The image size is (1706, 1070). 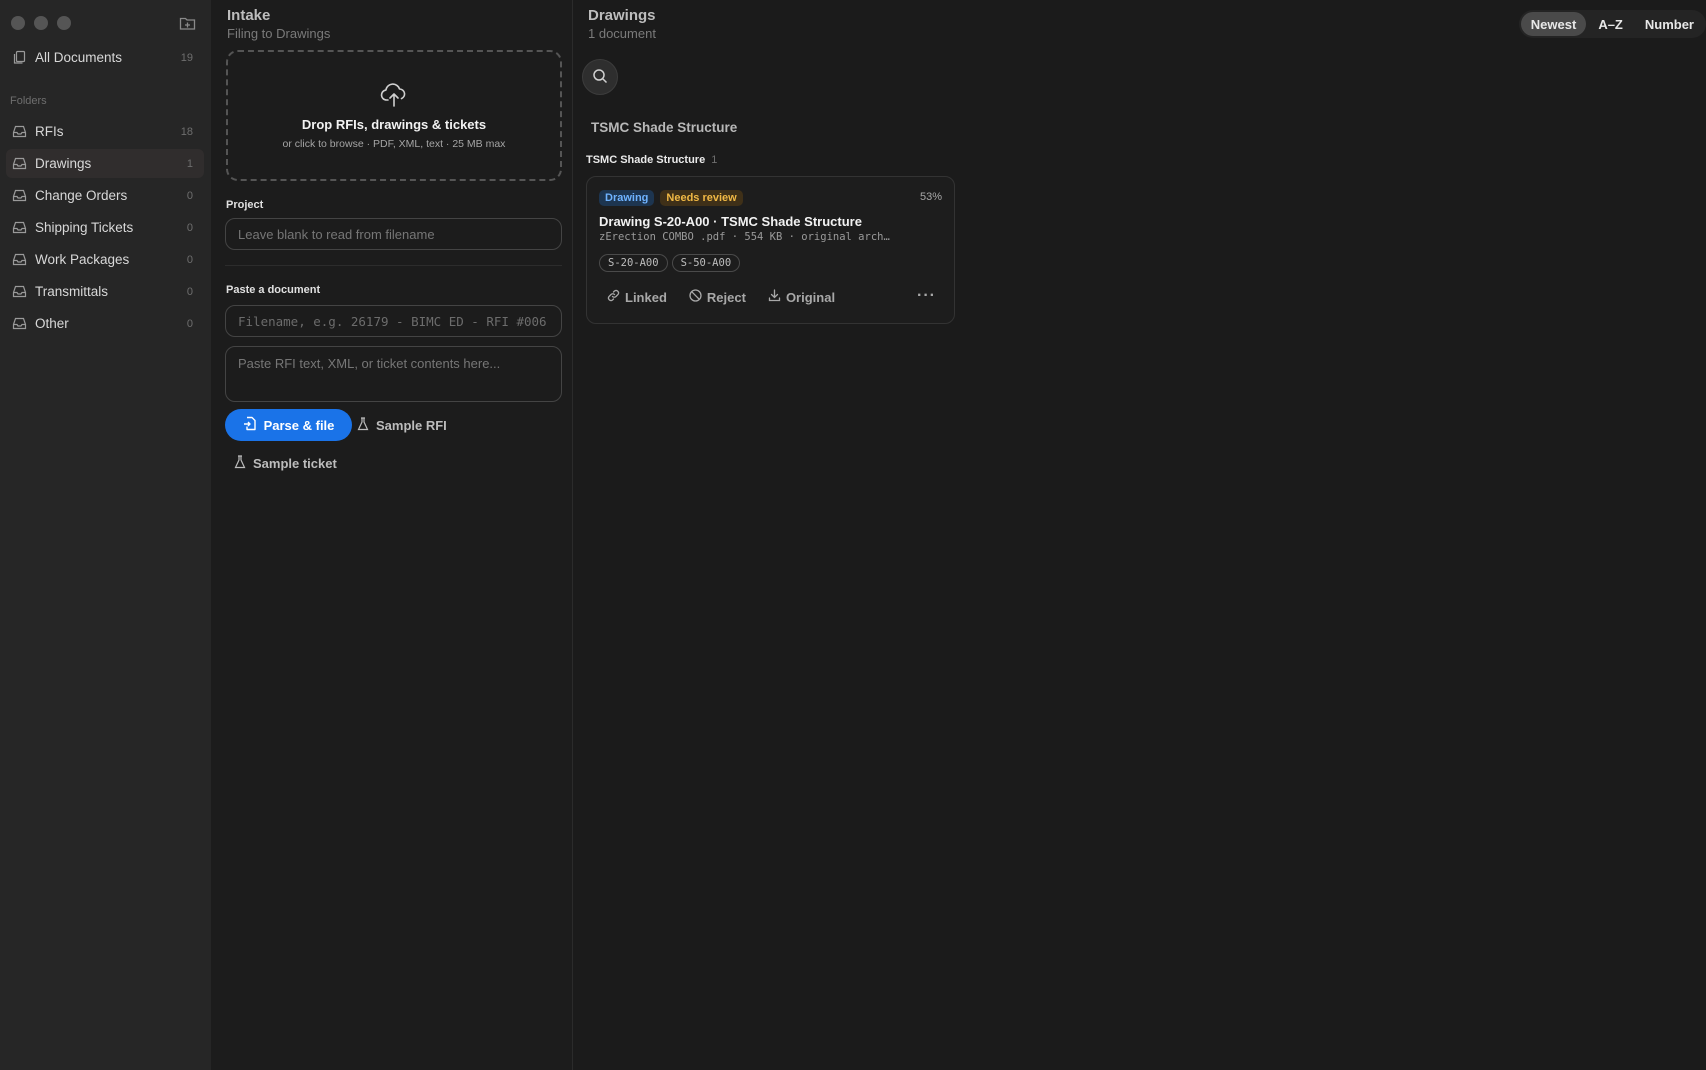 I want to click on sidebar-item-count: 1, so click(x=189, y=163).